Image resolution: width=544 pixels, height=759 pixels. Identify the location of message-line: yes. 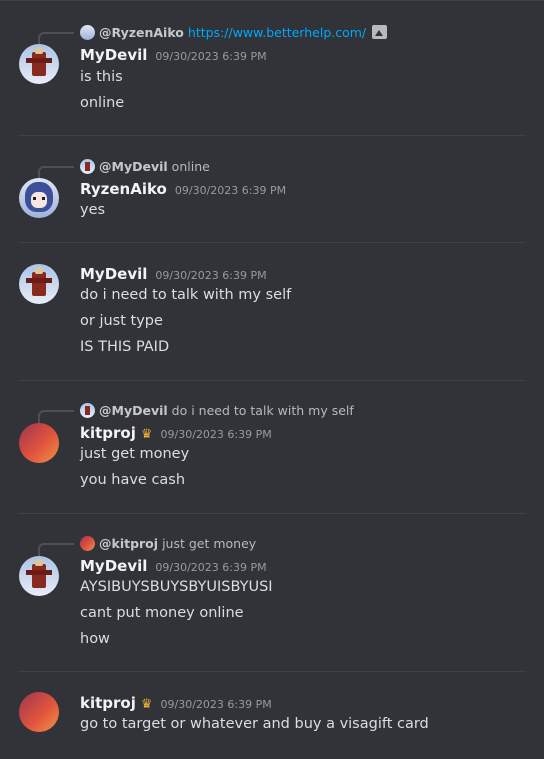
(93, 210).